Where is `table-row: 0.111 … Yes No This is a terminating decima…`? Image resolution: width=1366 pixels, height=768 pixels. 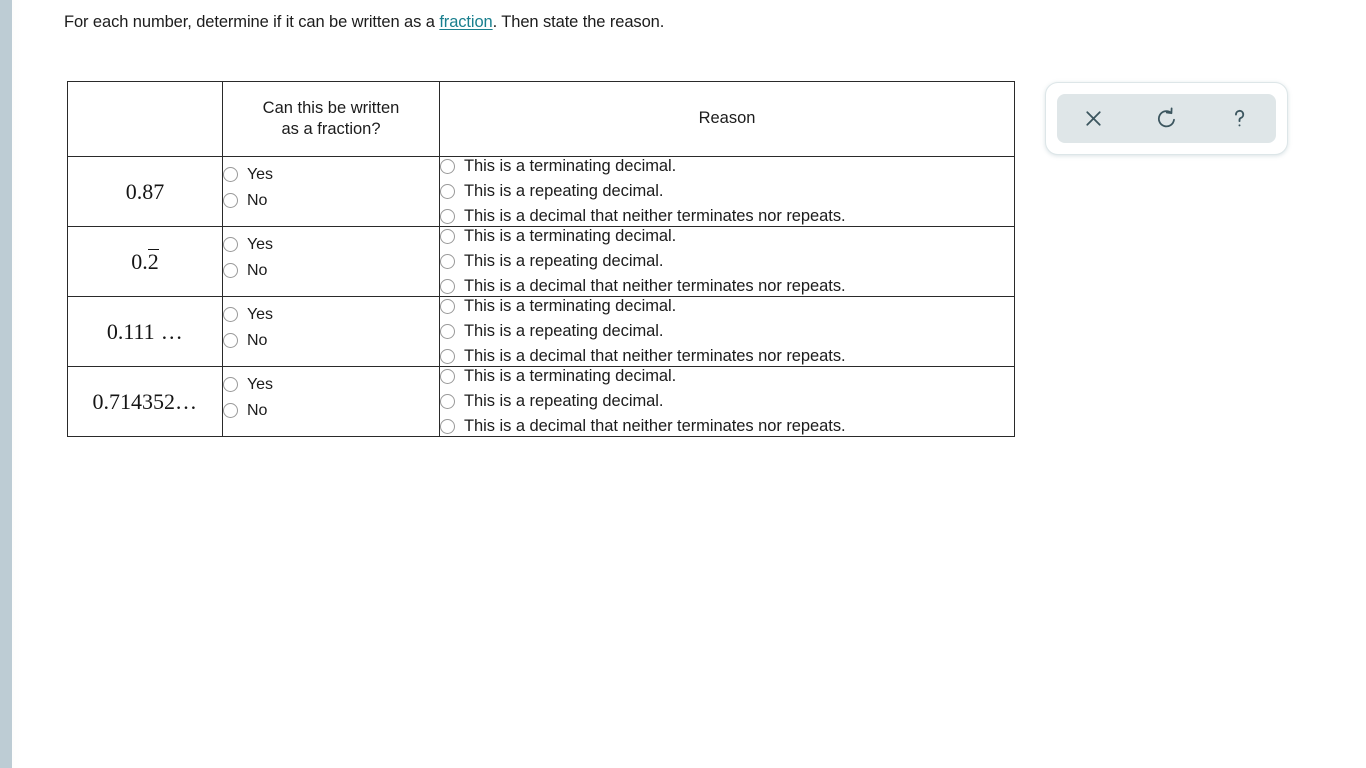 table-row: 0.111 … Yes No This is a terminating decima… is located at coordinates (541, 331).